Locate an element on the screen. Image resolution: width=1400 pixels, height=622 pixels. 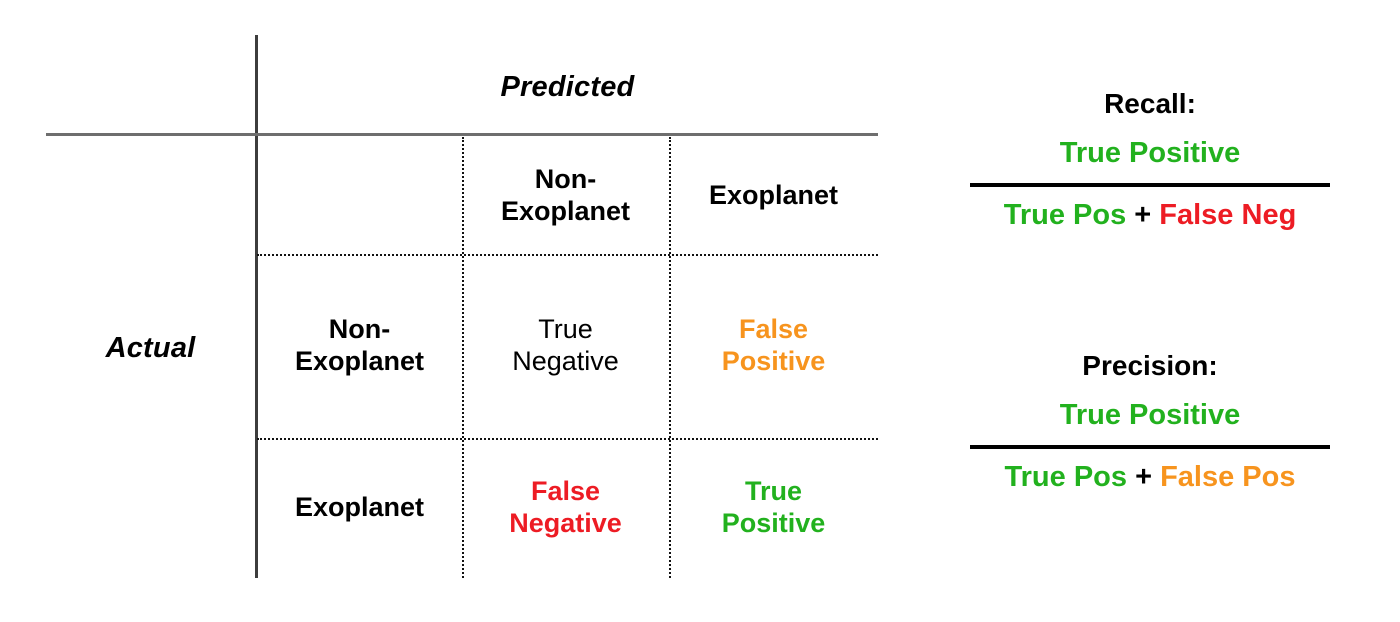
recall-denominator-left: True Pos is located at coordinates (1065, 215).